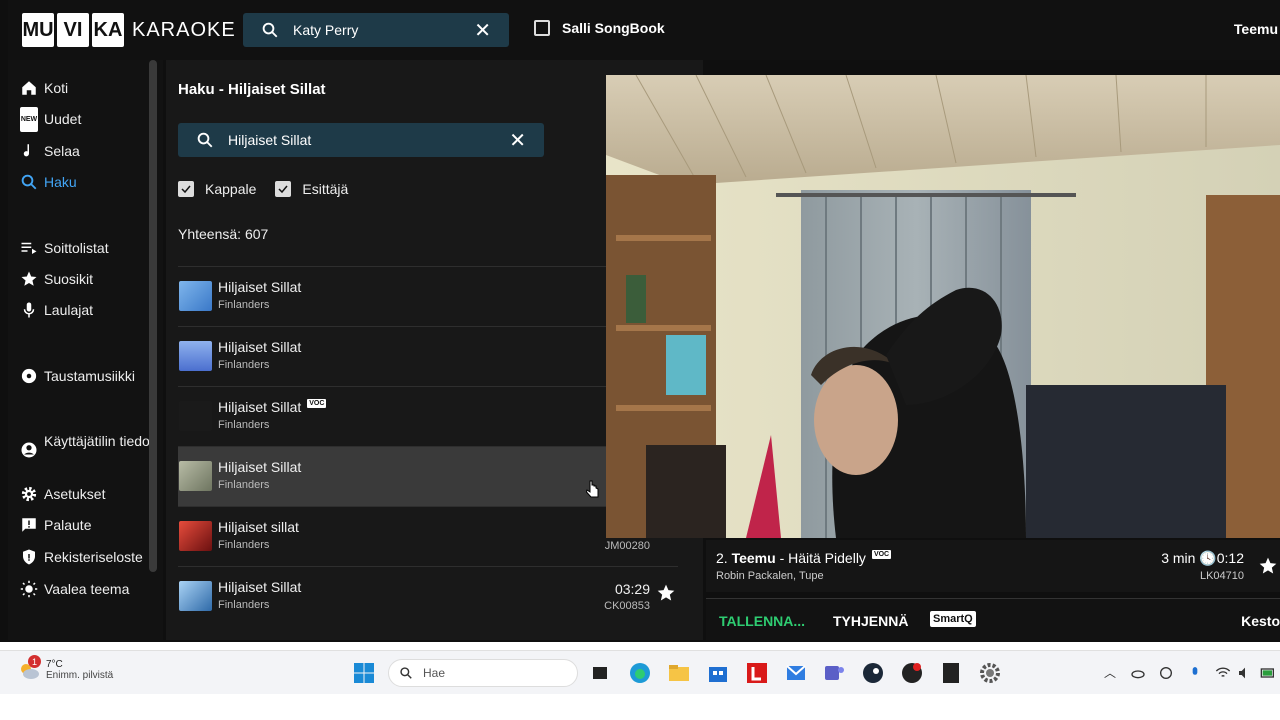 This screenshot has height=720, width=1280. I want to click on salli-songbook-toggle: Salli SongBook, so click(599, 28).